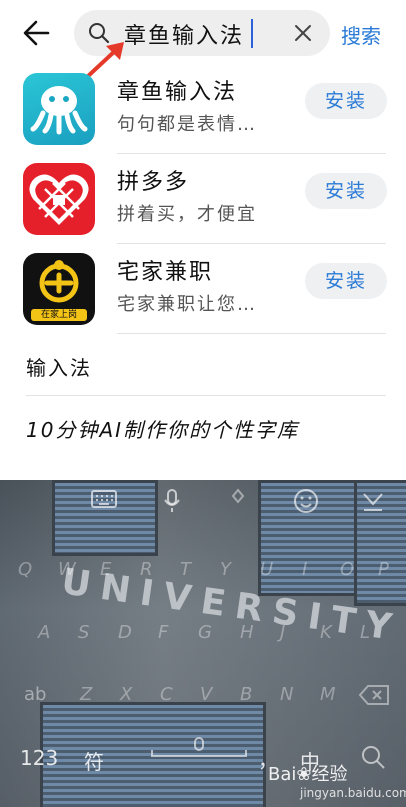  What do you see at coordinates (238, 500) in the screenshot?
I see `cursor-move-icon` at bounding box center [238, 500].